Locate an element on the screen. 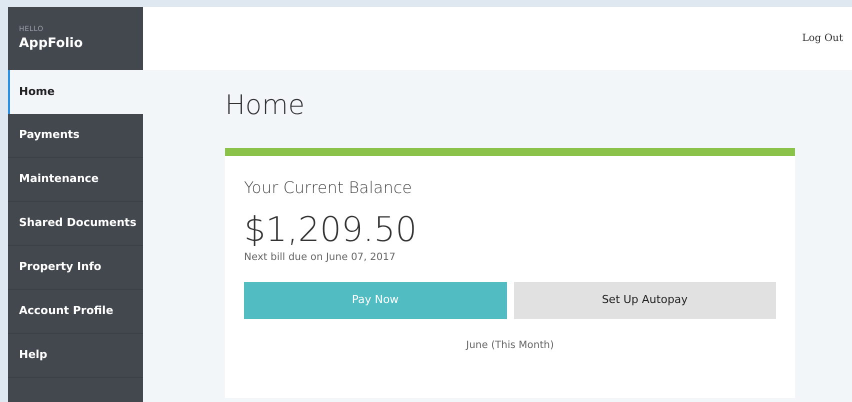 The width and height of the screenshot is (852, 402). nav-item: Home is located at coordinates (75, 92).